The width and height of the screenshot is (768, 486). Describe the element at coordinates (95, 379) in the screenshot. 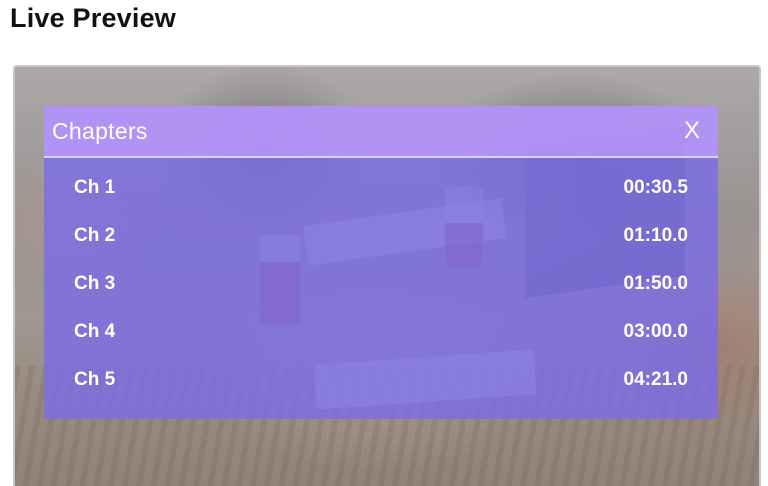

I see `chapter-label: Ch 5` at that location.